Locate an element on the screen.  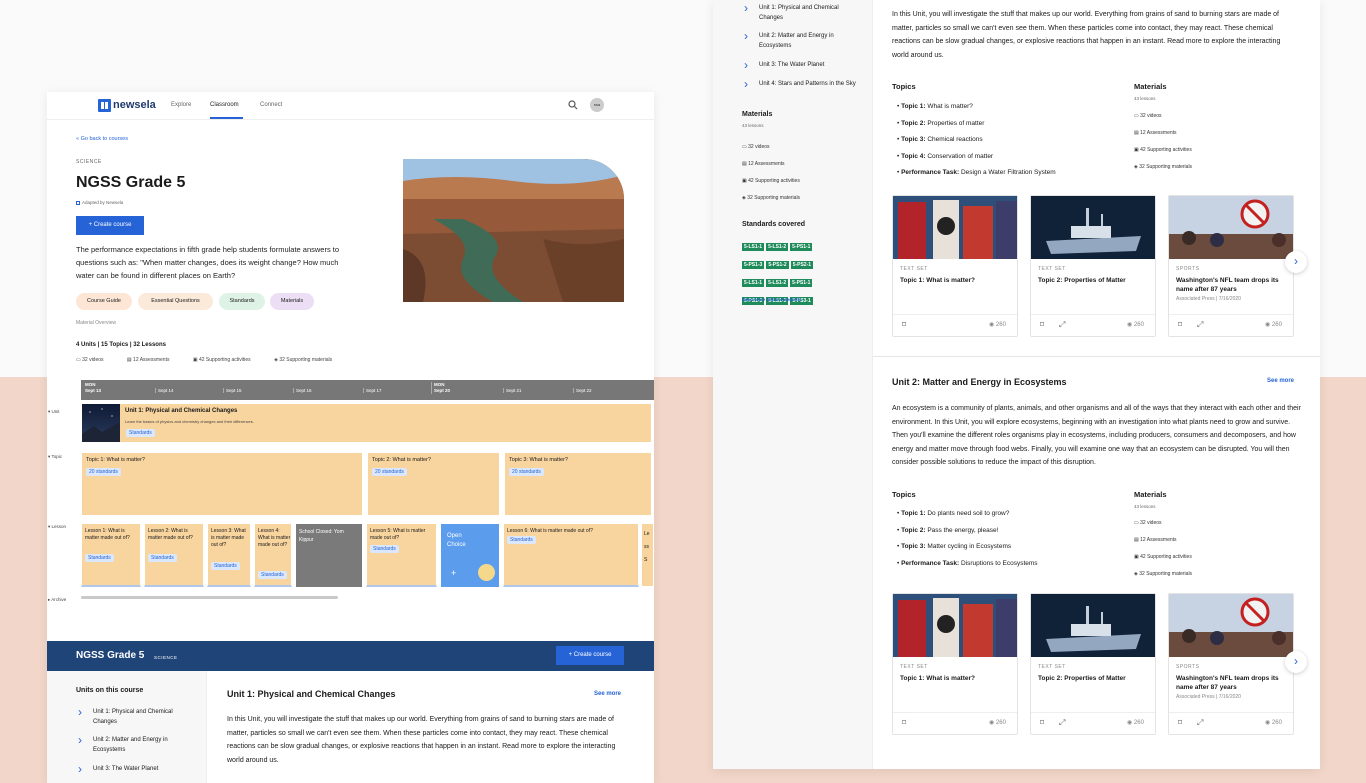
newsela-logo-icon is located at coordinates (104, 105).